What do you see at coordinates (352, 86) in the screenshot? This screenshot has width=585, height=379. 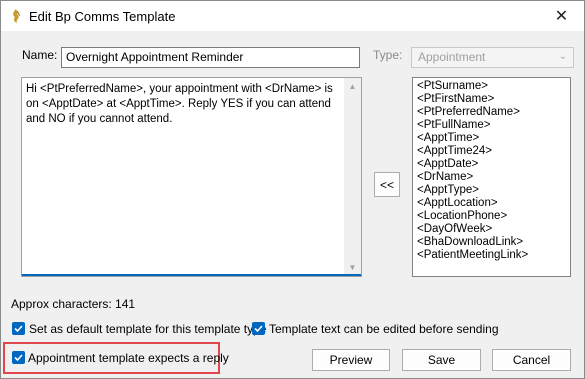 I see `scroll-up-icon: ▲` at bounding box center [352, 86].